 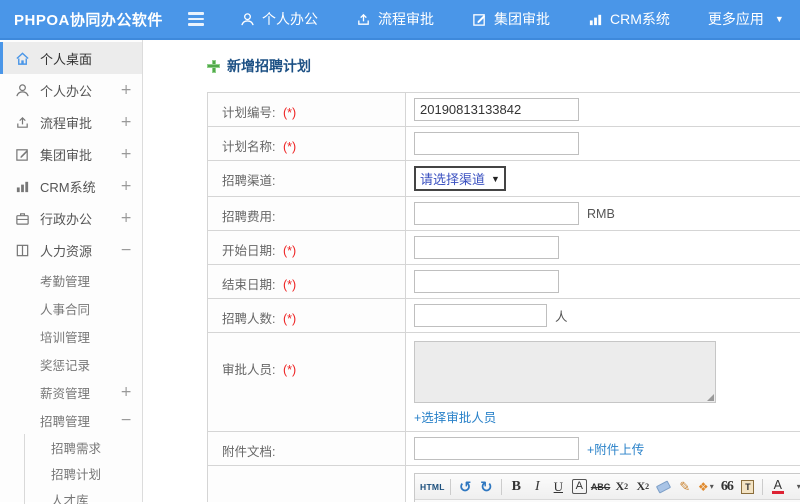 I want to click on form-row-editor: HTML ↺ ↻ B I U A ABC X2 X2 ✎ ❖ ▾ 66 T A, so click(x=504, y=484).